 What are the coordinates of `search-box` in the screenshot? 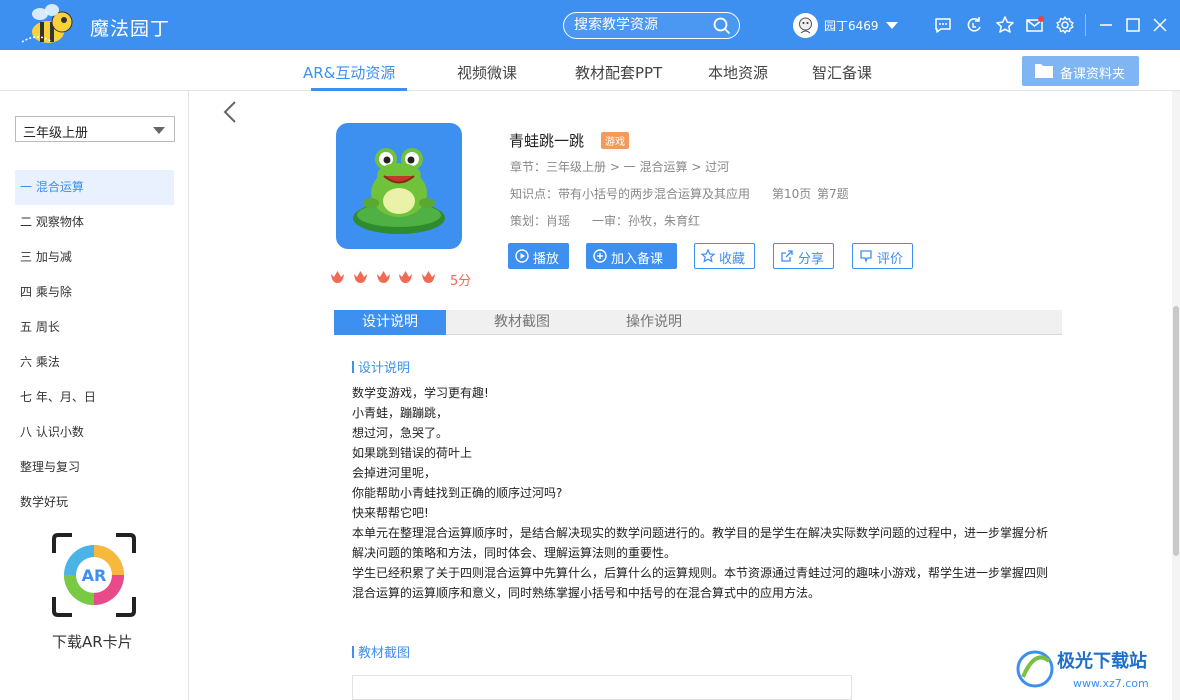 It's located at (651, 25).